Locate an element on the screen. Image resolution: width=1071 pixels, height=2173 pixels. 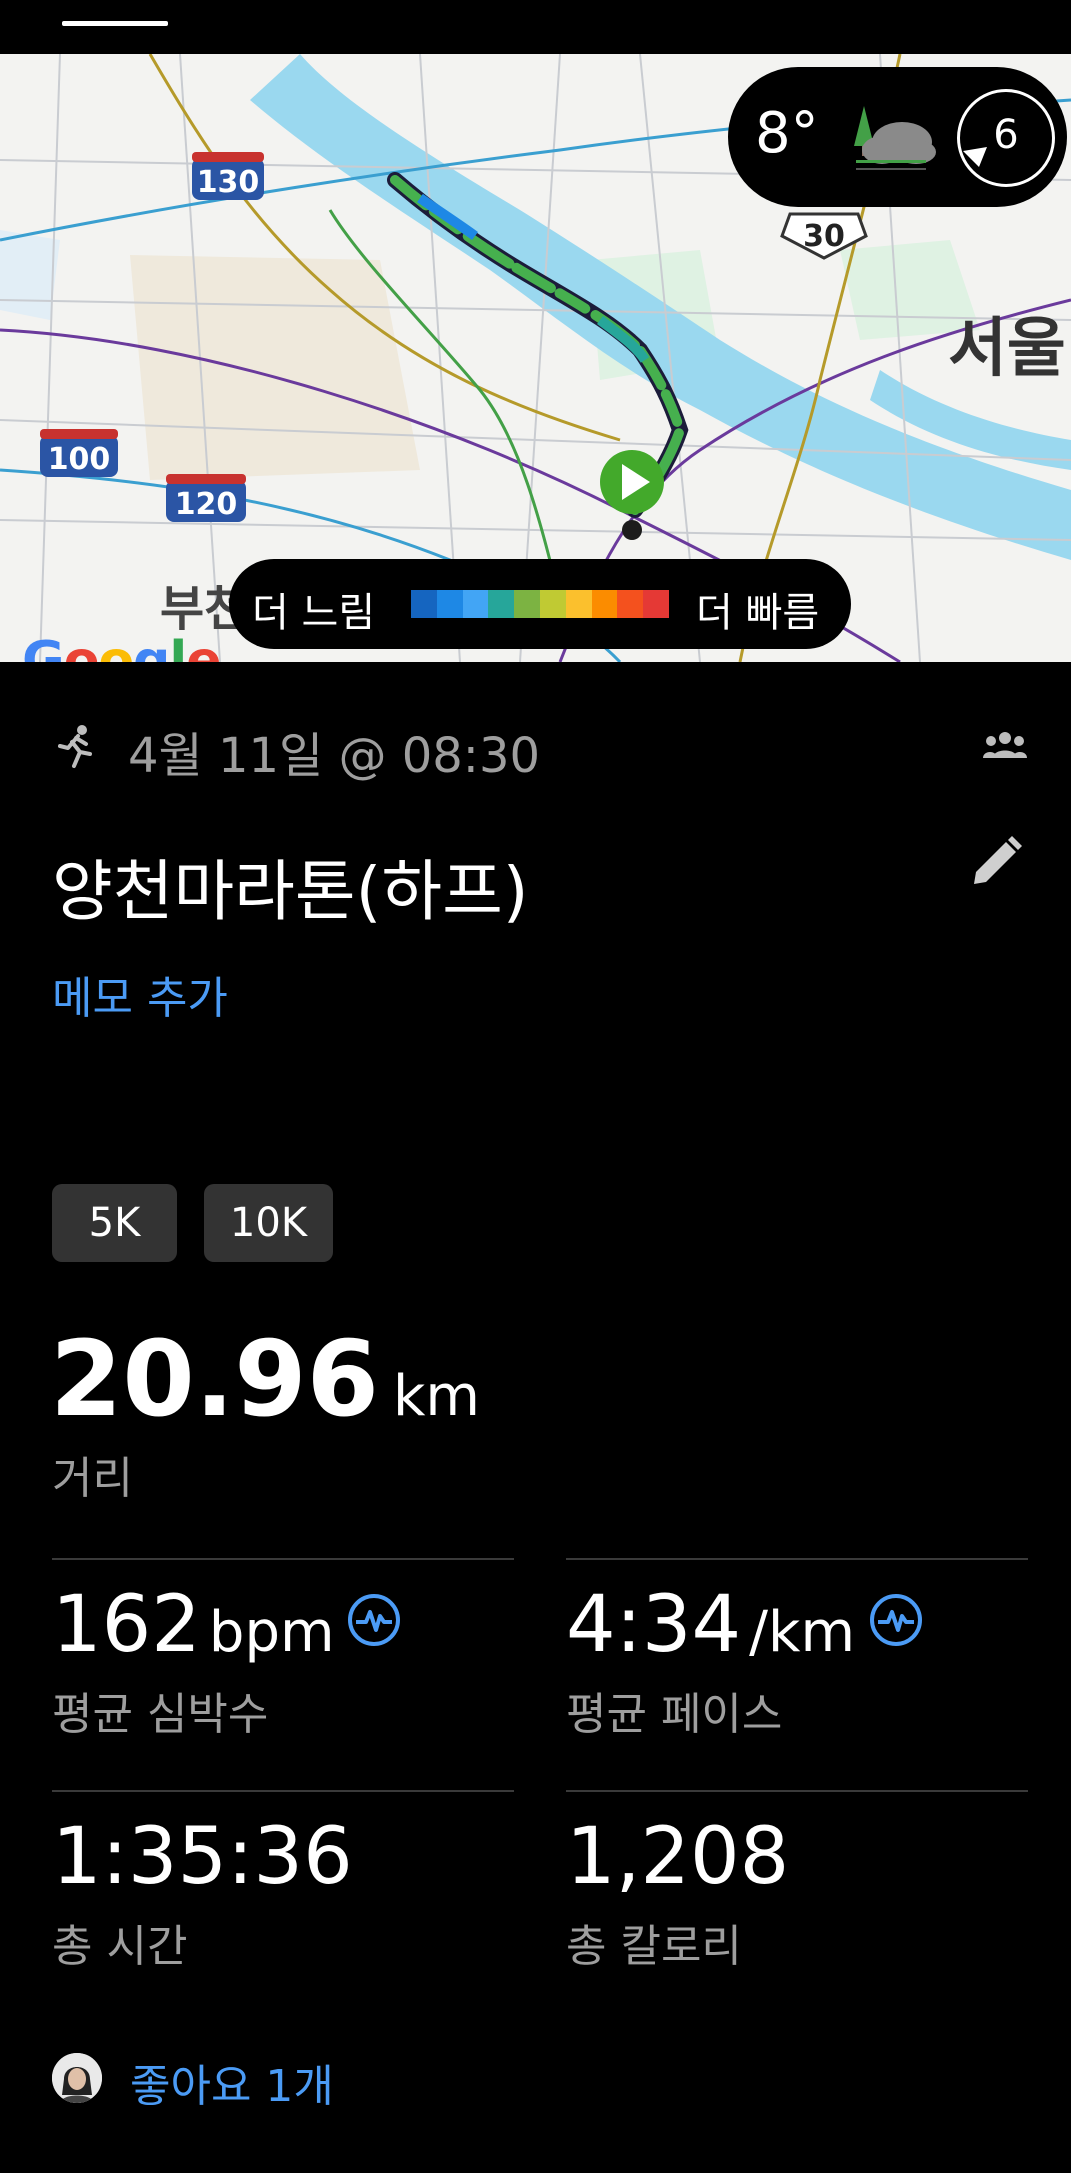
road-label: 30 is located at coordinates (824, 236).